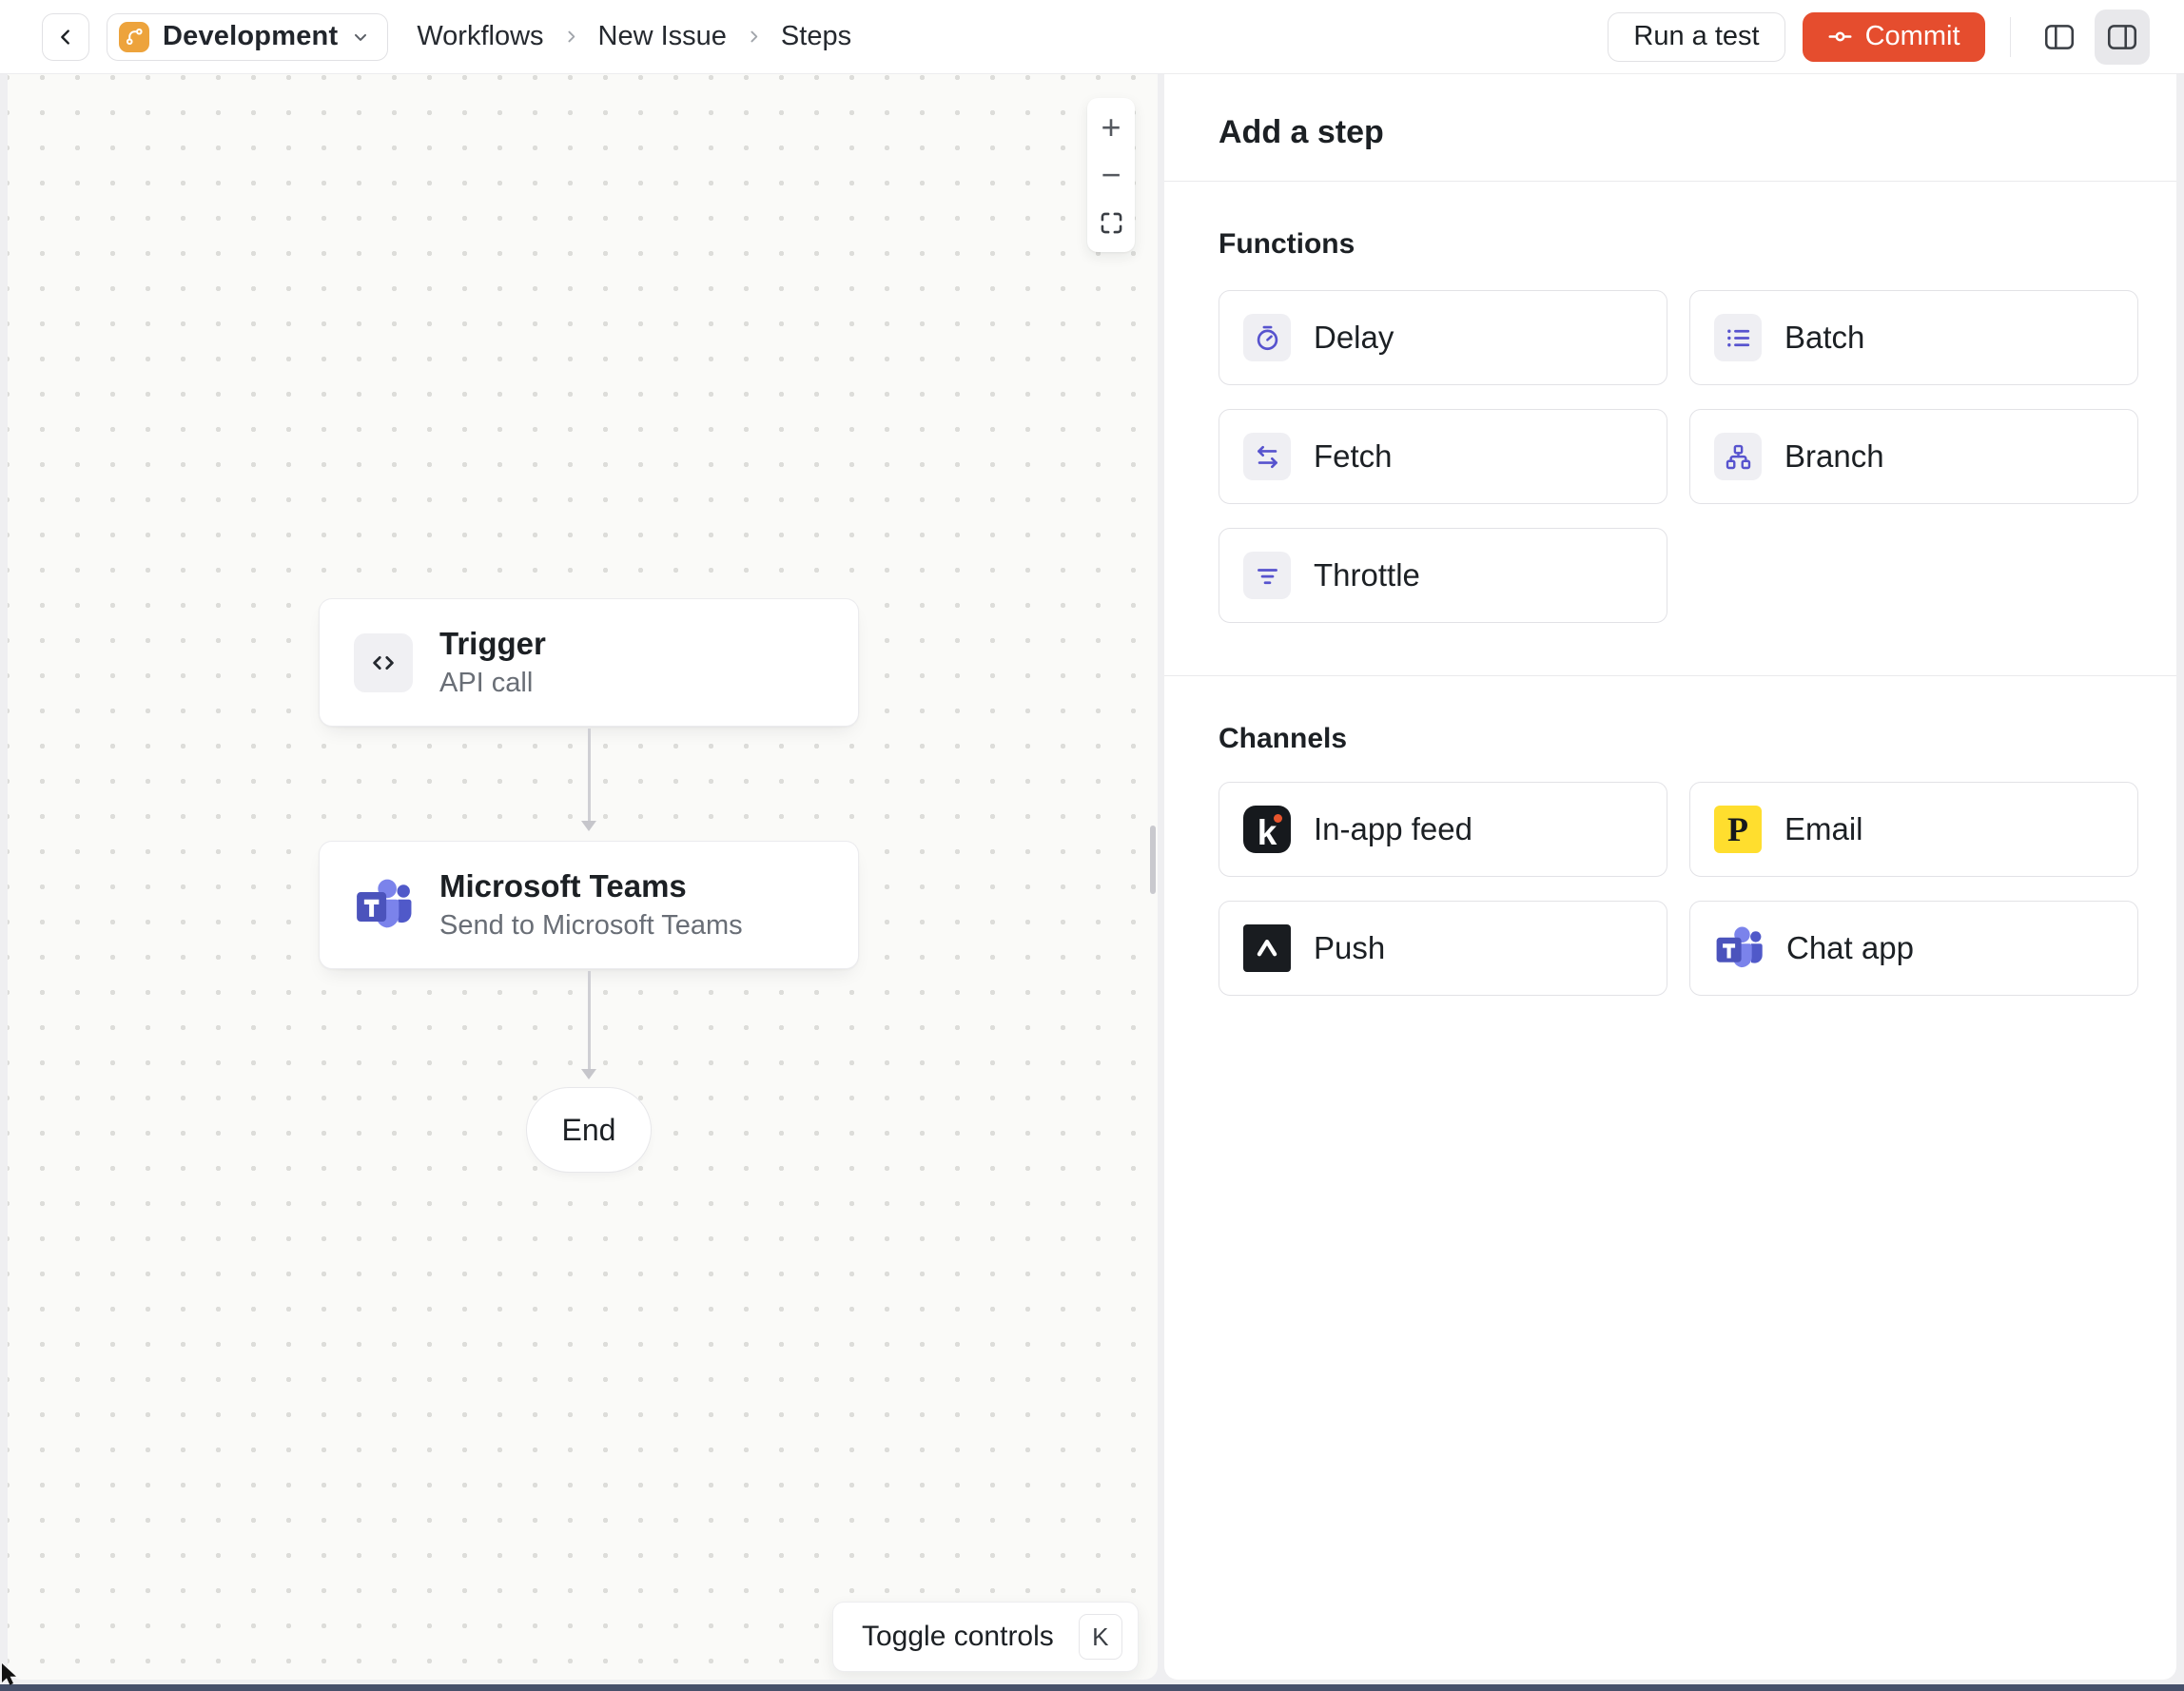 The width and height of the screenshot is (2184, 1691). I want to click on environment-label: Development, so click(251, 36).